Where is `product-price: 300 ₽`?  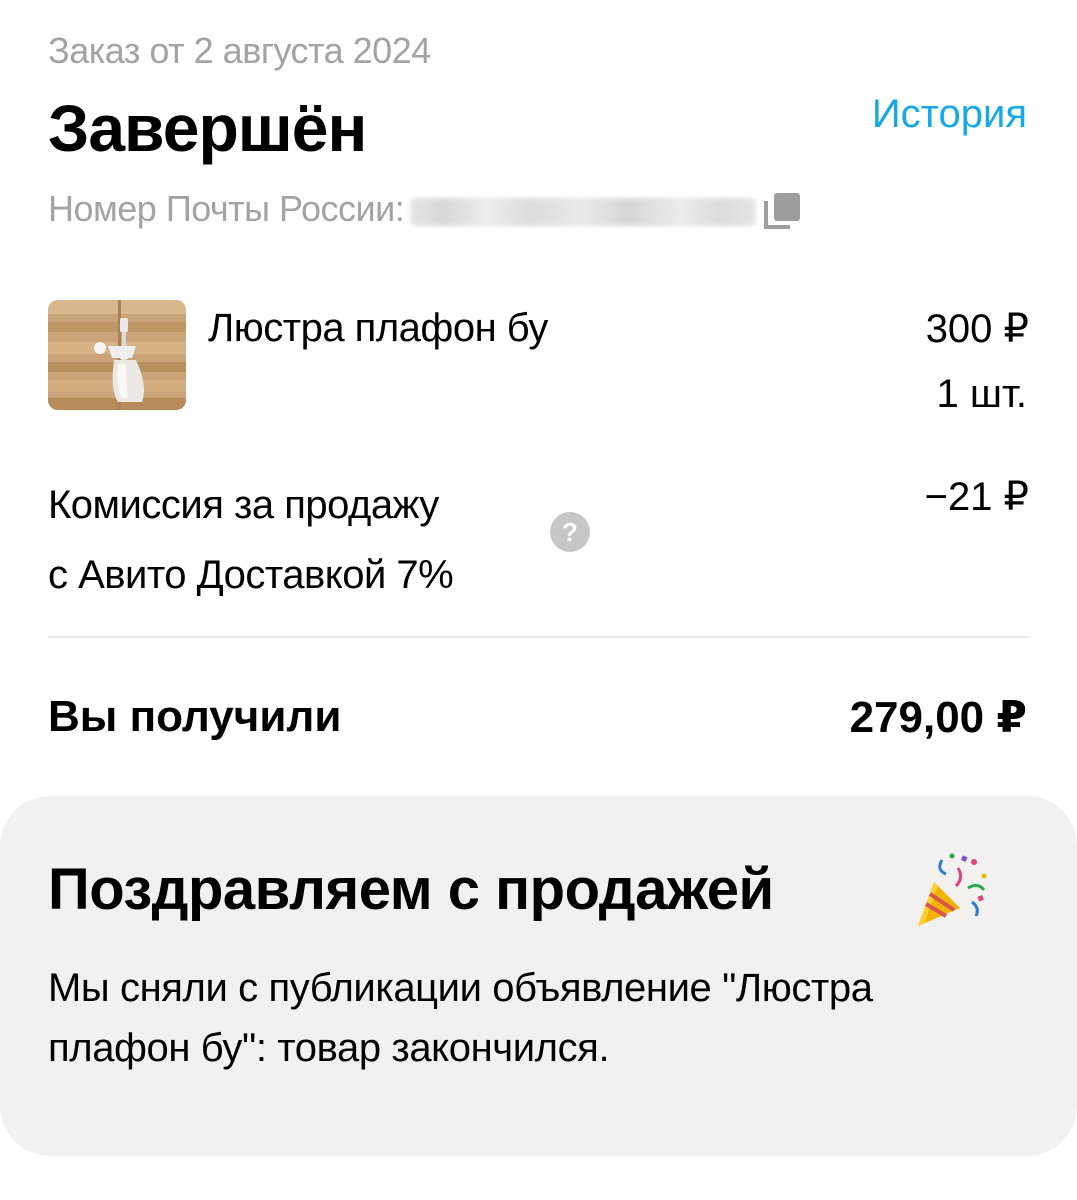
product-price: 300 ₽ is located at coordinates (977, 329).